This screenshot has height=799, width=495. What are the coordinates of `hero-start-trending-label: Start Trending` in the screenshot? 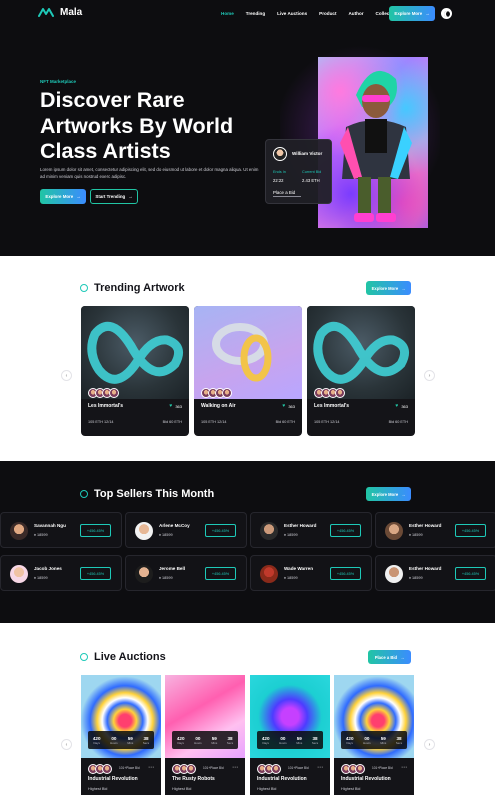 It's located at (110, 196).